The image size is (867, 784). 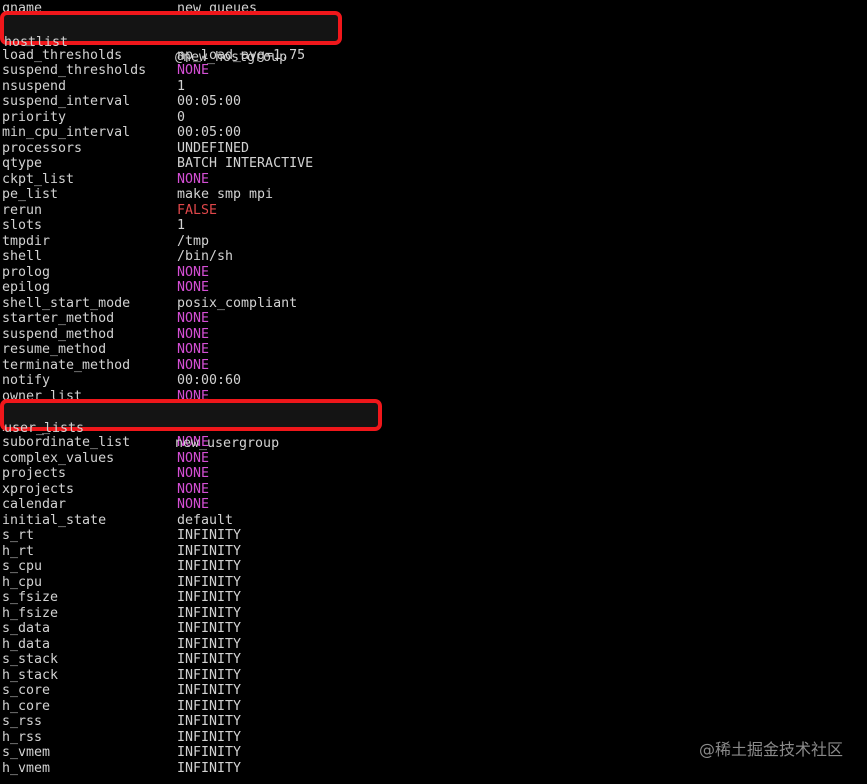 I want to click on config-value: make smp mpi, so click(x=225, y=194).